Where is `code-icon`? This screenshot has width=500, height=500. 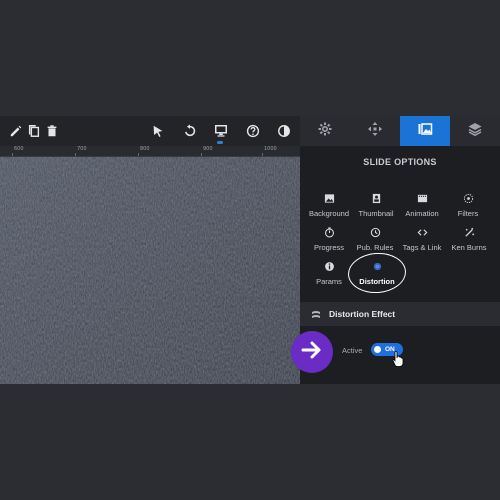 code-icon is located at coordinates (422, 232).